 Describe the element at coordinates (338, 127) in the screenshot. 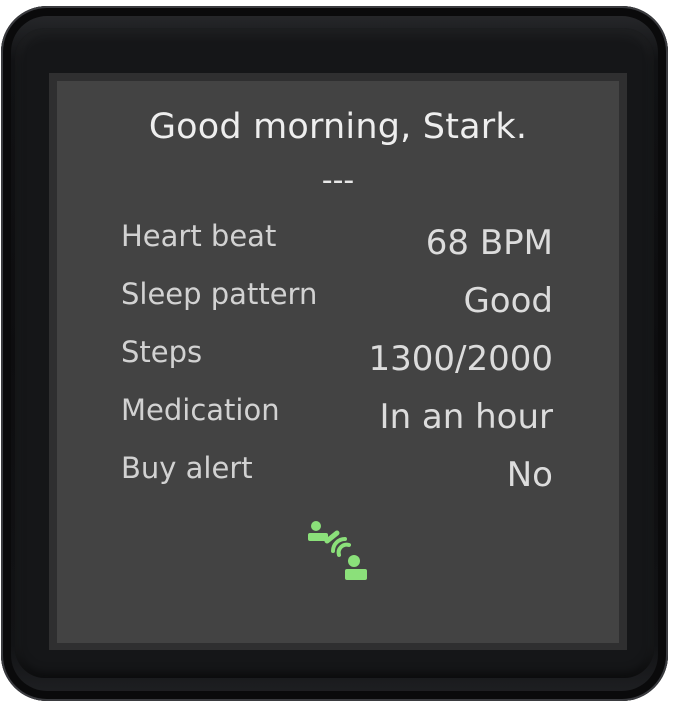

I see `greeting-text: Good morning, Stark.` at that location.